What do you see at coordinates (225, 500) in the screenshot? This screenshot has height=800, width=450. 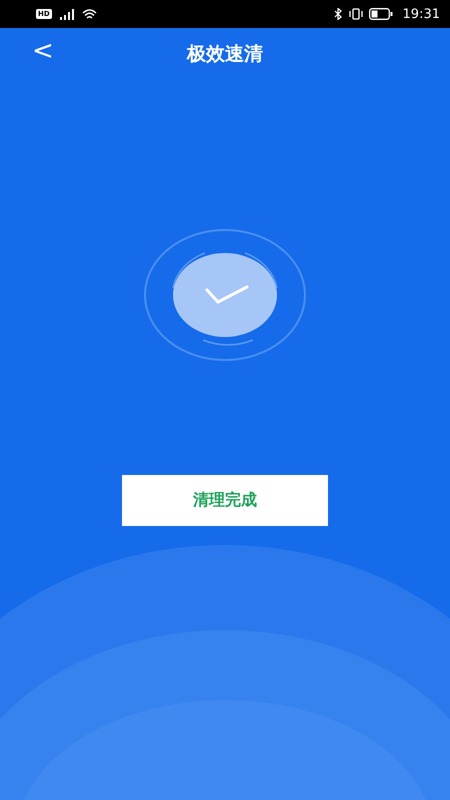 I see `clean-complete-button: 清理完成` at bounding box center [225, 500].